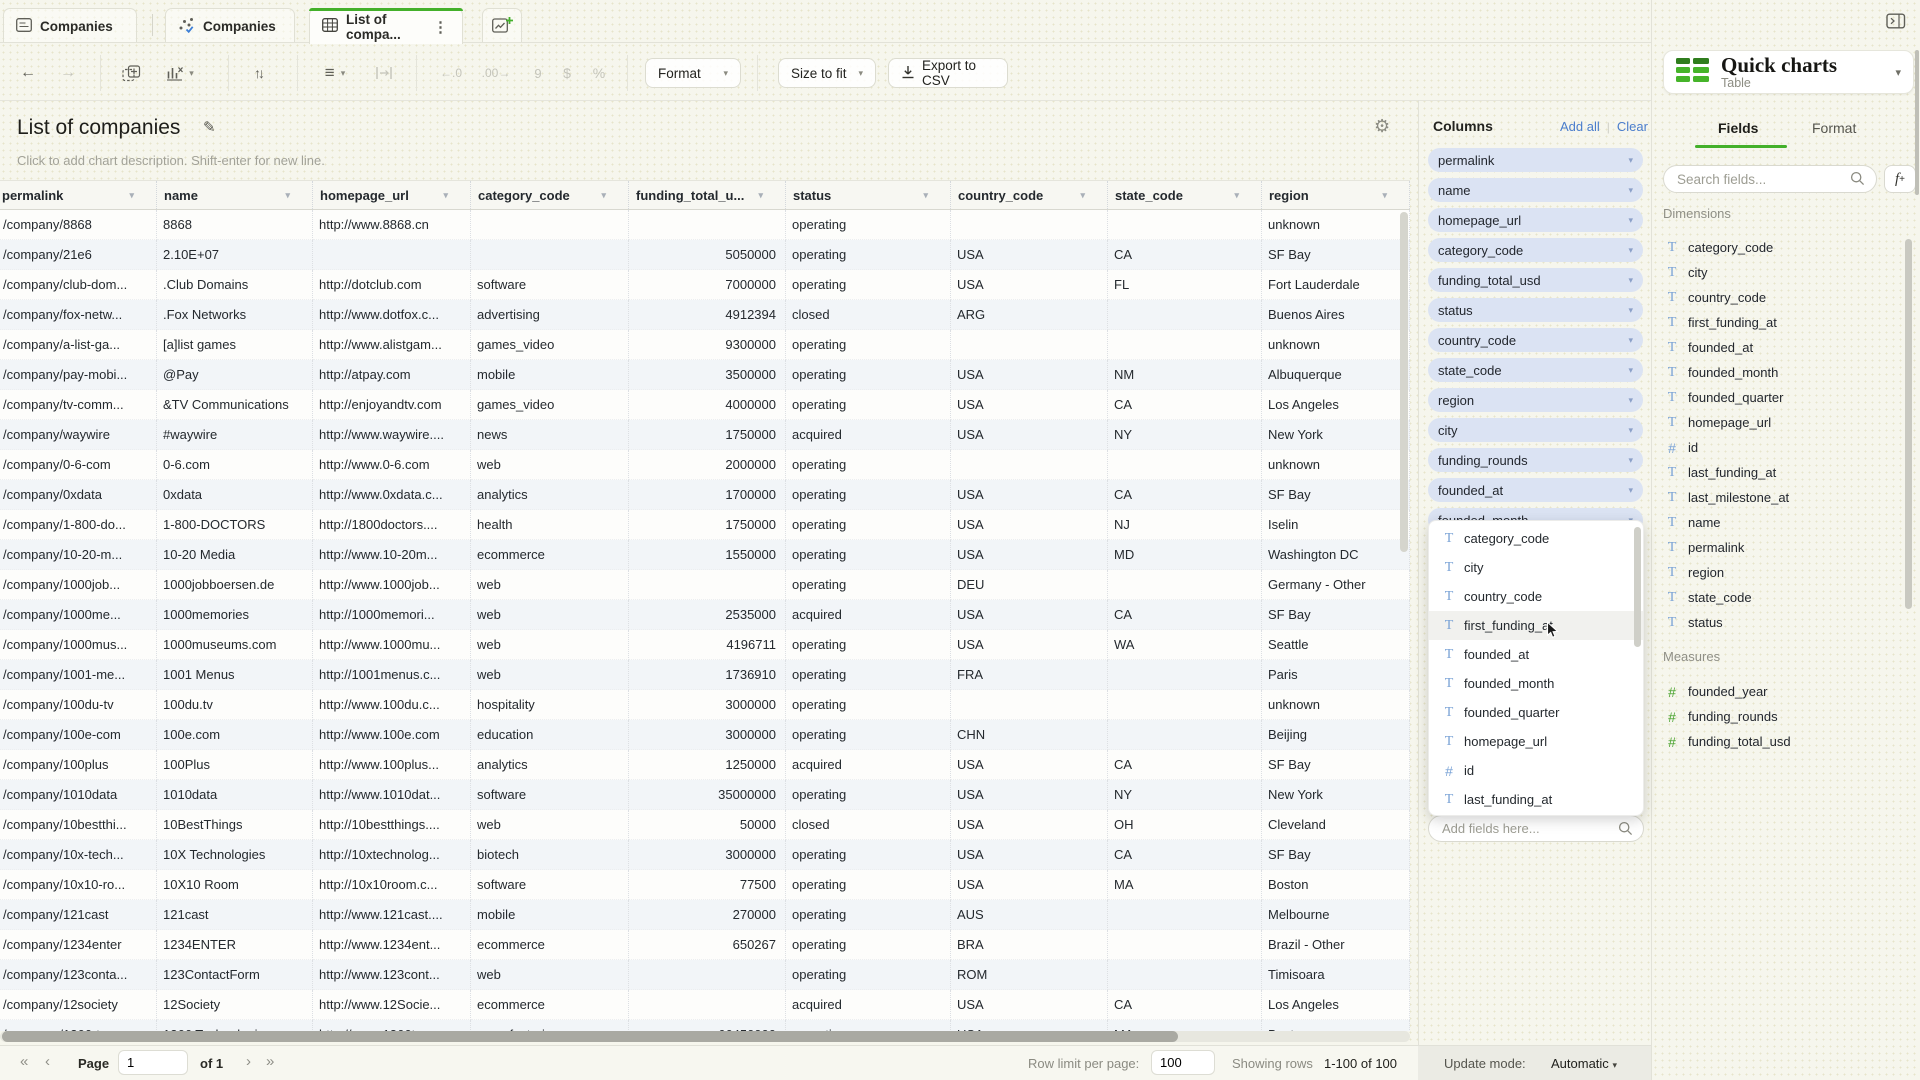  What do you see at coordinates (1781, 547) in the screenshot?
I see `dimension-item-permalink: Tpermalink` at bounding box center [1781, 547].